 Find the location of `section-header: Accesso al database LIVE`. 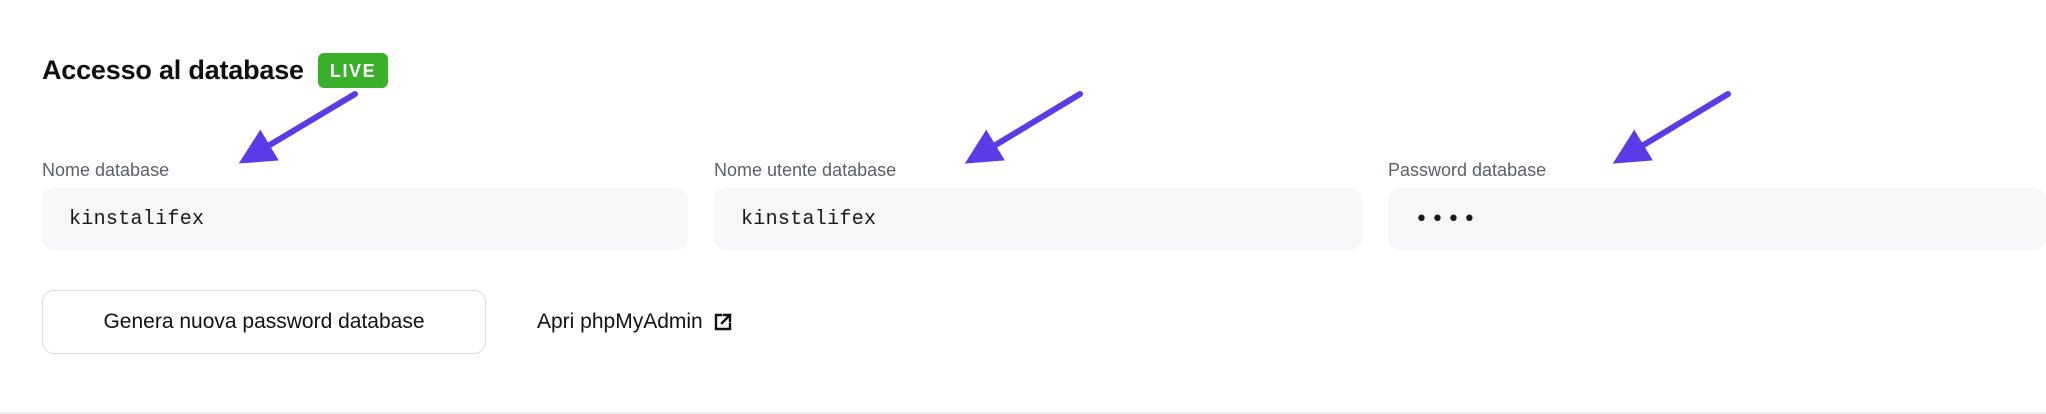

section-header: Accesso al database LIVE is located at coordinates (215, 70).